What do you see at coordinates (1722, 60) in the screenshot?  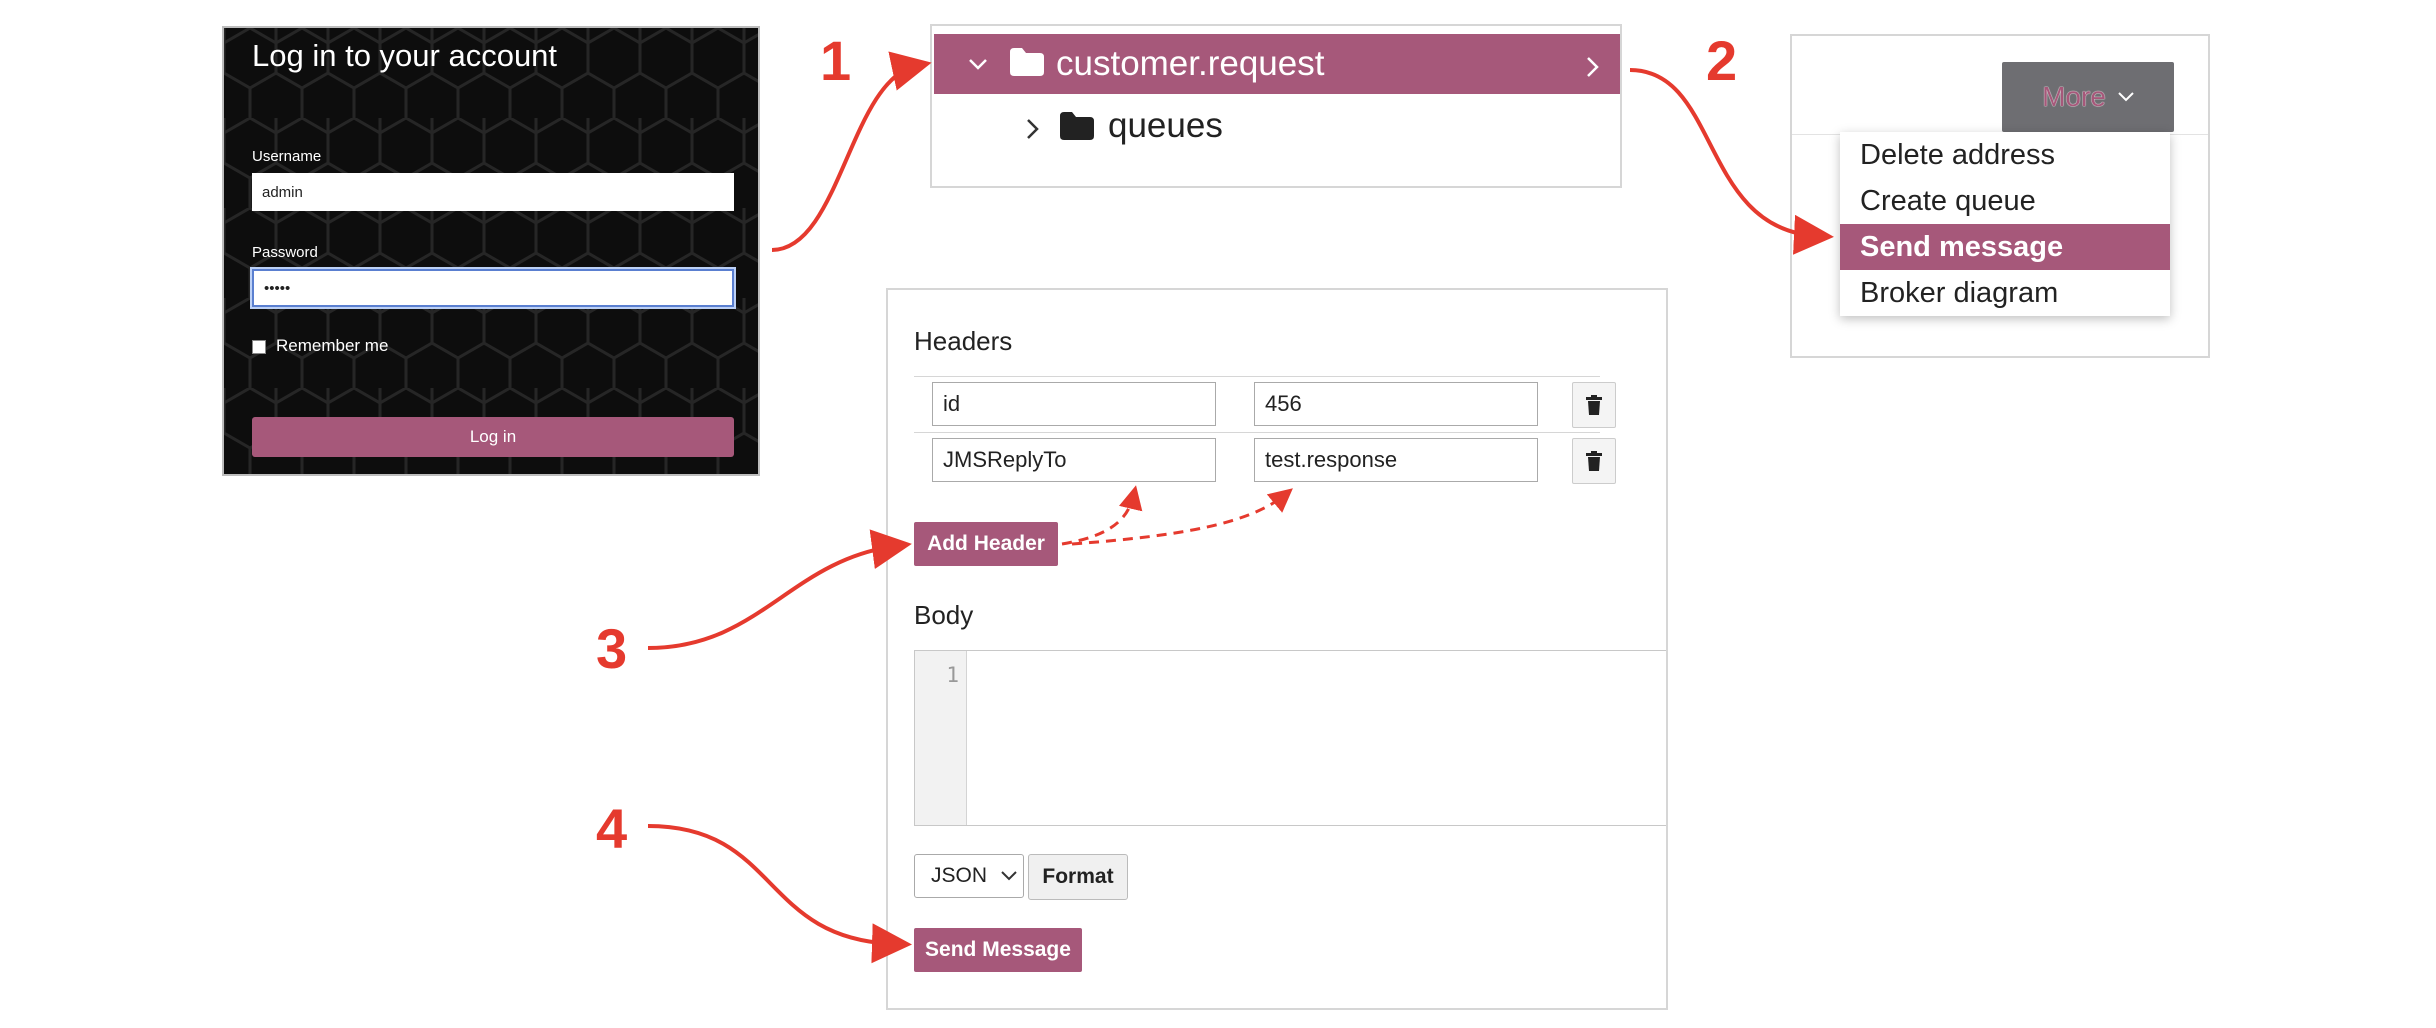 I see `step-number-2: 2` at bounding box center [1722, 60].